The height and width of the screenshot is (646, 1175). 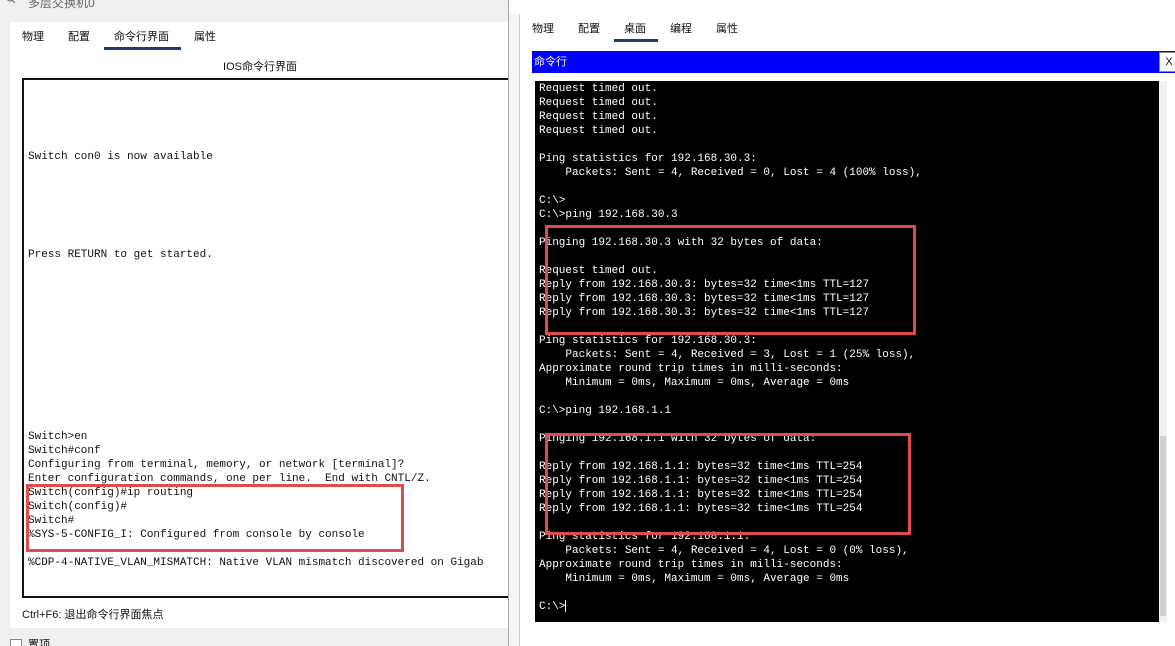 What do you see at coordinates (608, 215) in the screenshot?
I see `terminal-line: C:\>ping 192.168.30.3` at bounding box center [608, 215].